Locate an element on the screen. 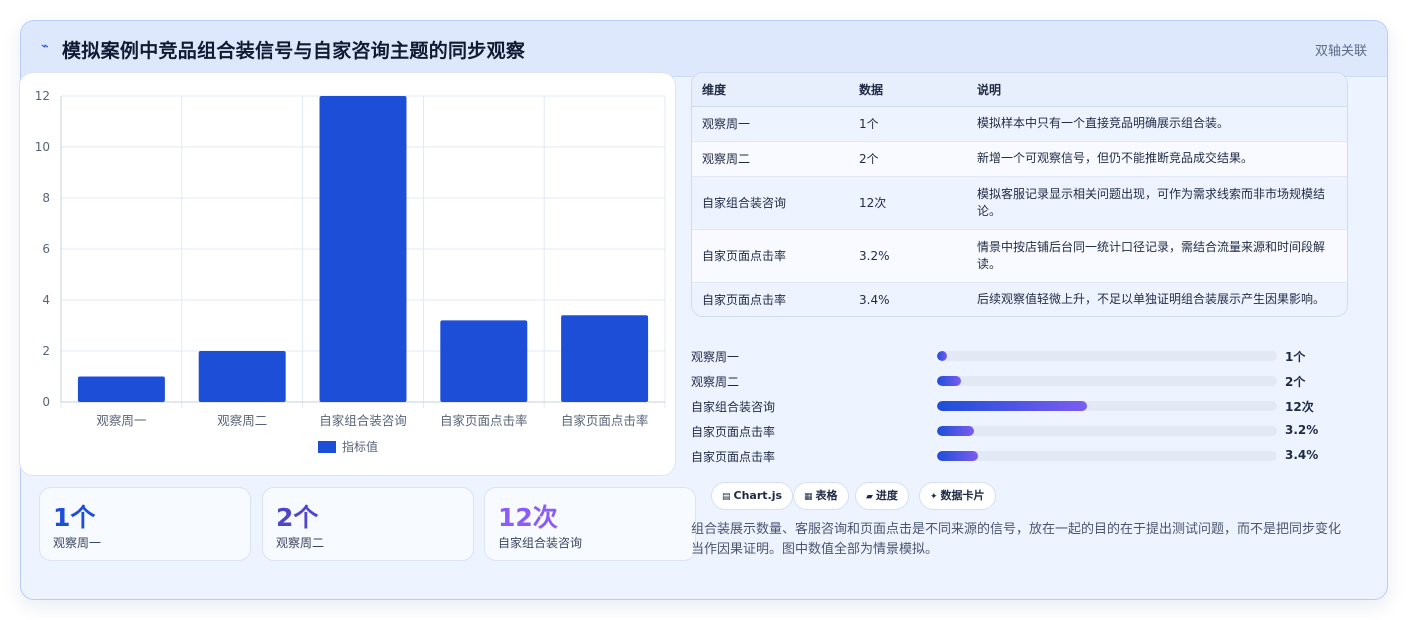 The height and width of the screenshot is (620, 1408). y-tick-label: 10 is located at coordinates (42, 147).